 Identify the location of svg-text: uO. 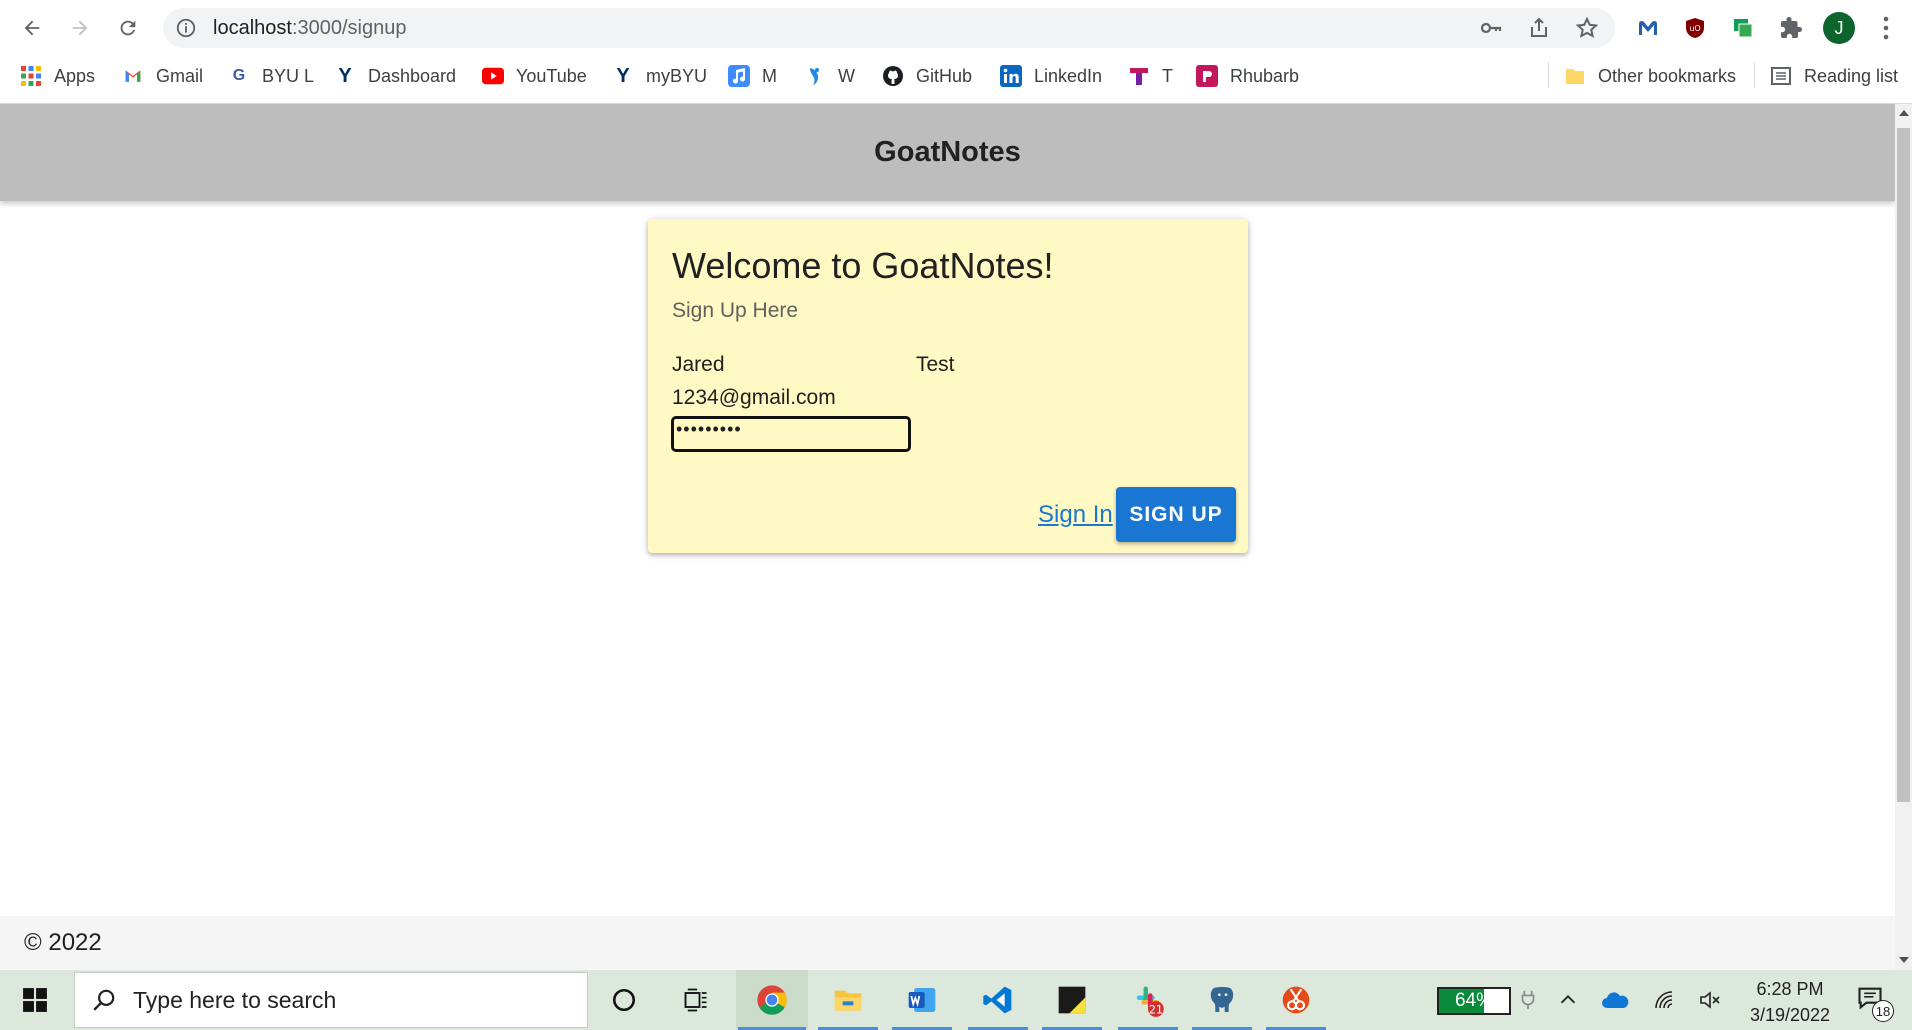
(1694, 28).